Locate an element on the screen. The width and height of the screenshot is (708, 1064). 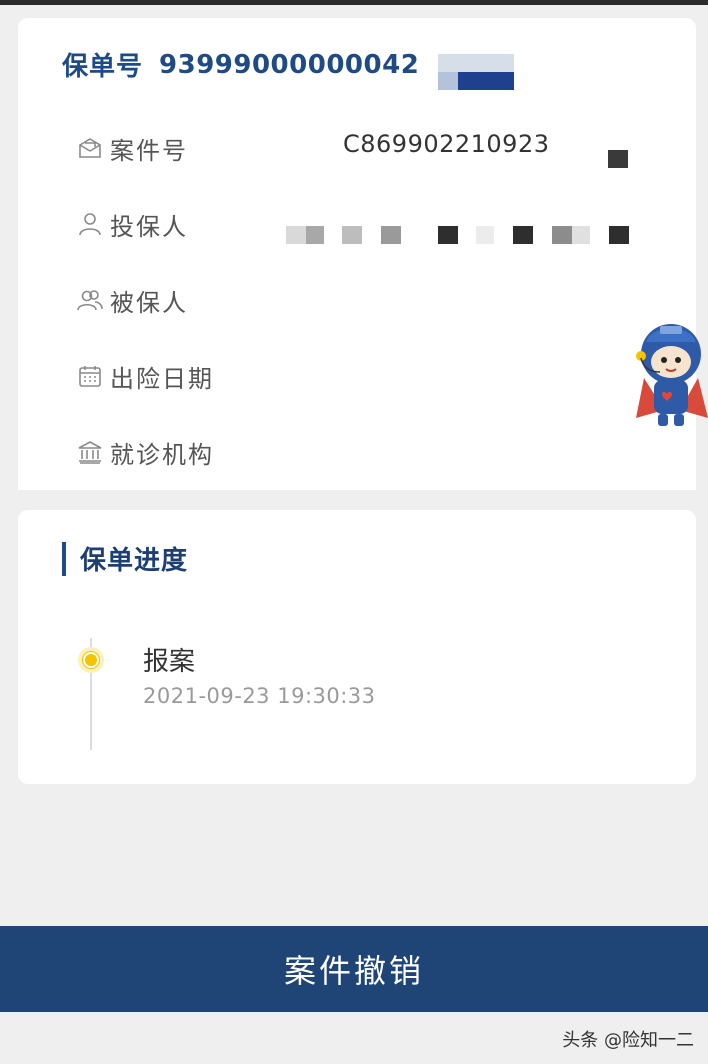
calendar-icon is located at coordinates (90, 376).